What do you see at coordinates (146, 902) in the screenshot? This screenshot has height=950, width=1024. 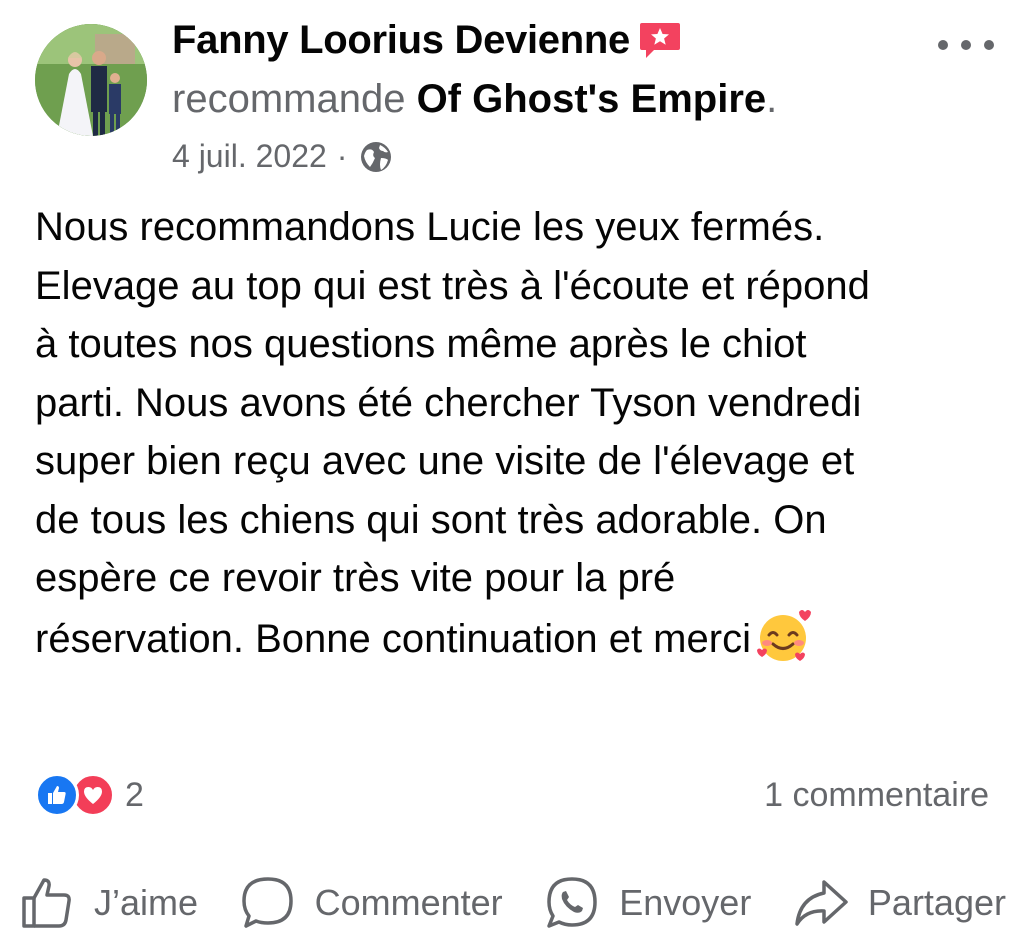 I see `like-button-label: J’aime` at bounding box center [146, 902].